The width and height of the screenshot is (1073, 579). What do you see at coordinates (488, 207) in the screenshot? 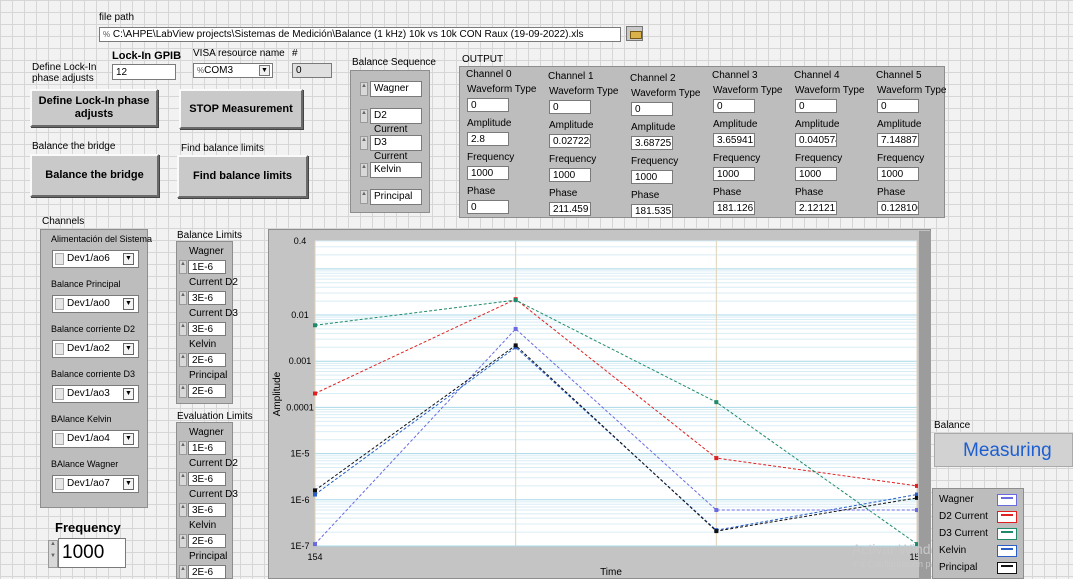
I see `channel-phase-value: 0` at bounding box center [488, 207].